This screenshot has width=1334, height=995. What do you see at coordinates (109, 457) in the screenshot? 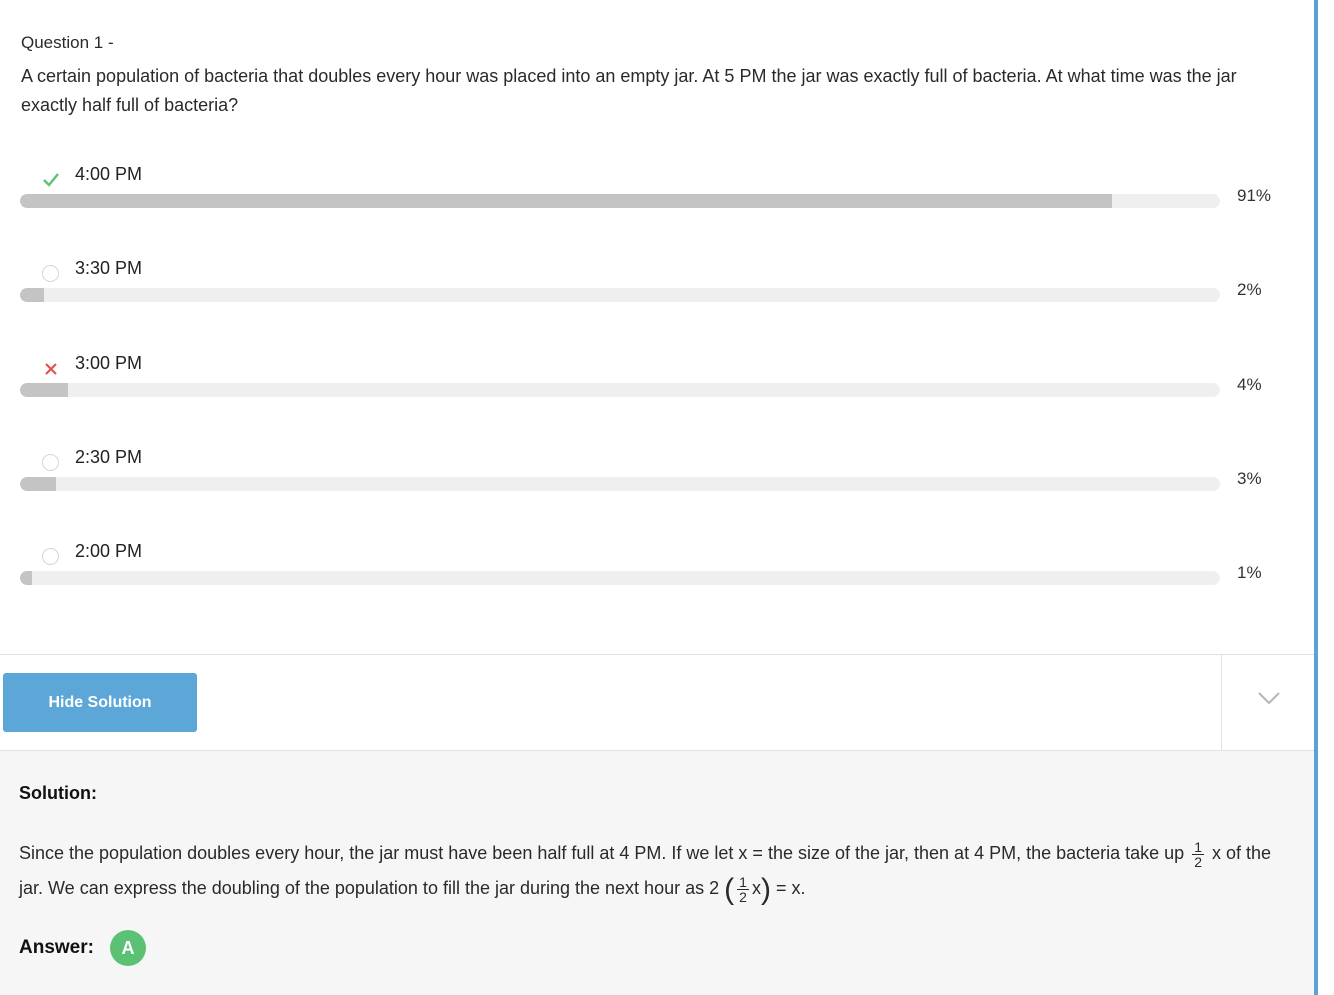
I see `option-label: 2:30 PM` at bounding box center [109, 457].